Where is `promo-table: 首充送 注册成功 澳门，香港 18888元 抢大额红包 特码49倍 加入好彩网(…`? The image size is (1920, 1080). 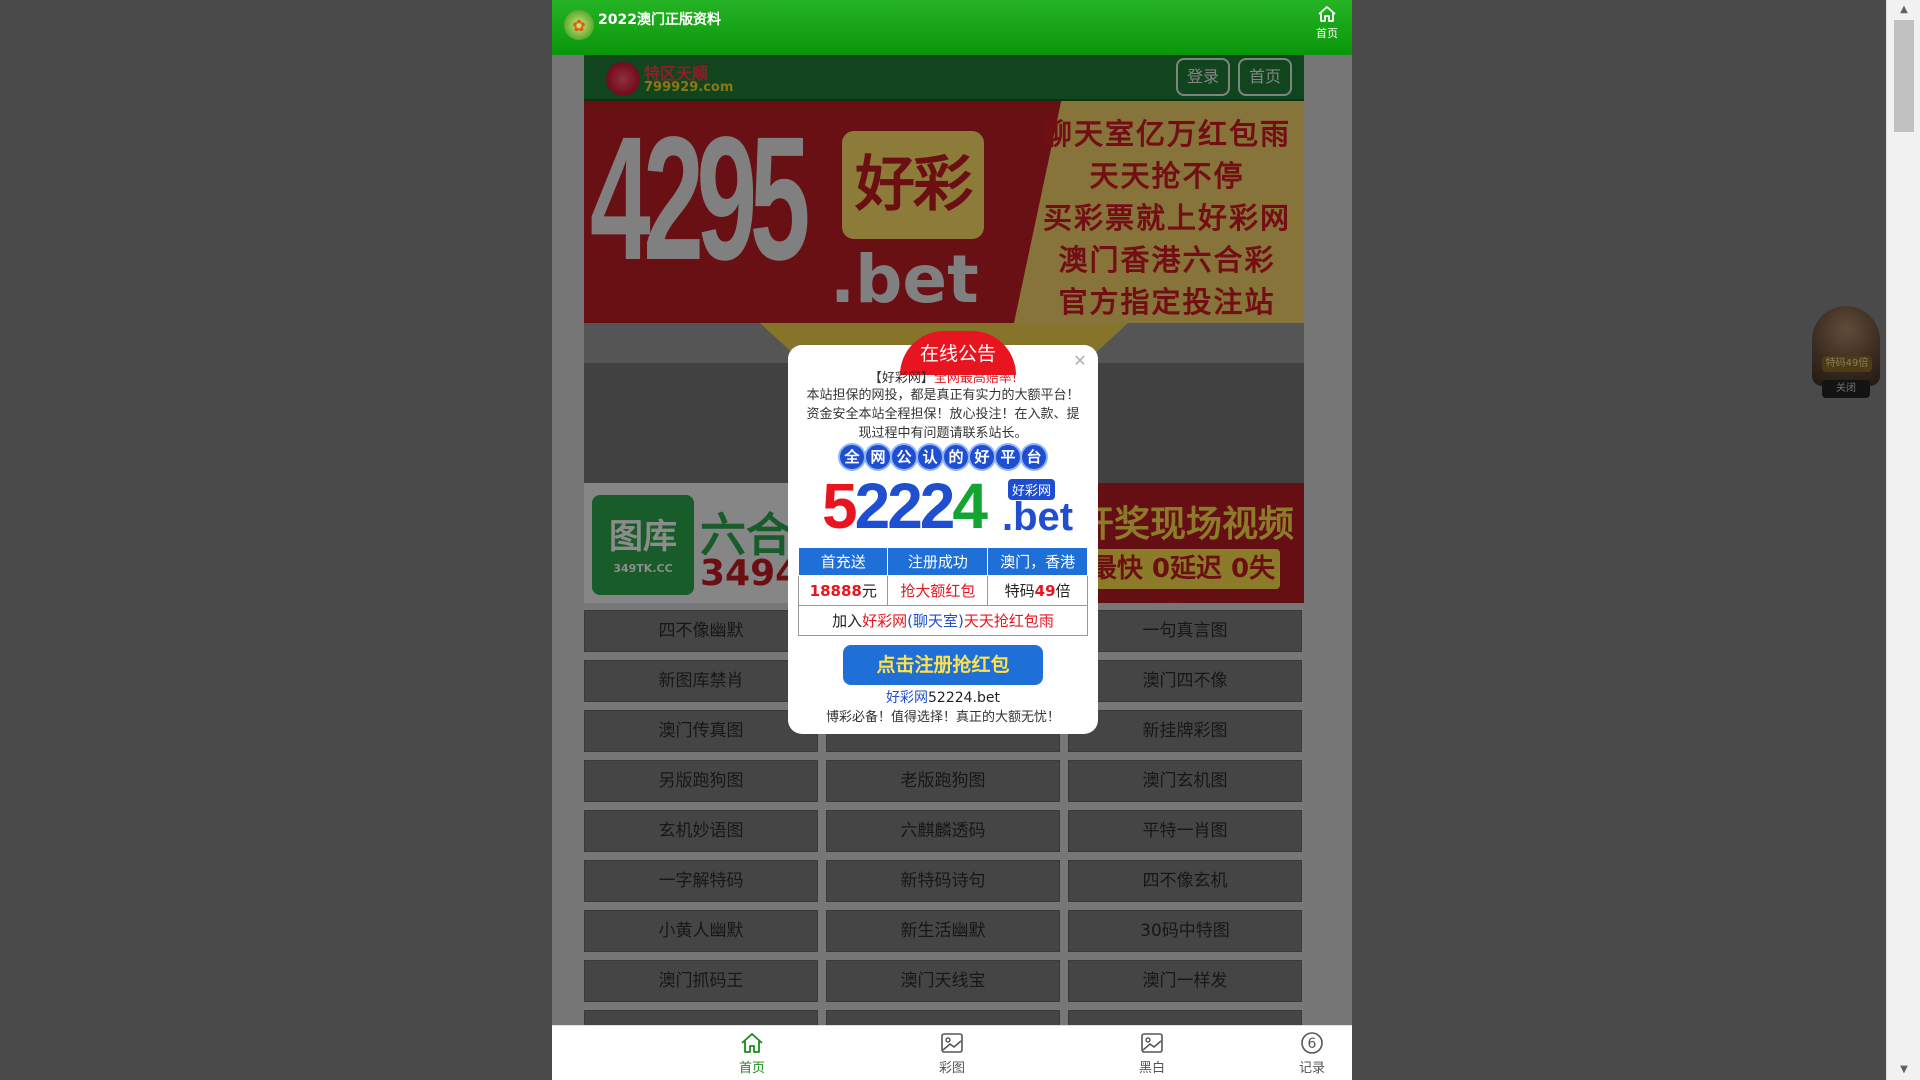 promo-table: 首充送 注册成功 澳门，香港 18888元 抢大额红包 特码49倍 加入好彩网(… is located at coordinates (942, 591).